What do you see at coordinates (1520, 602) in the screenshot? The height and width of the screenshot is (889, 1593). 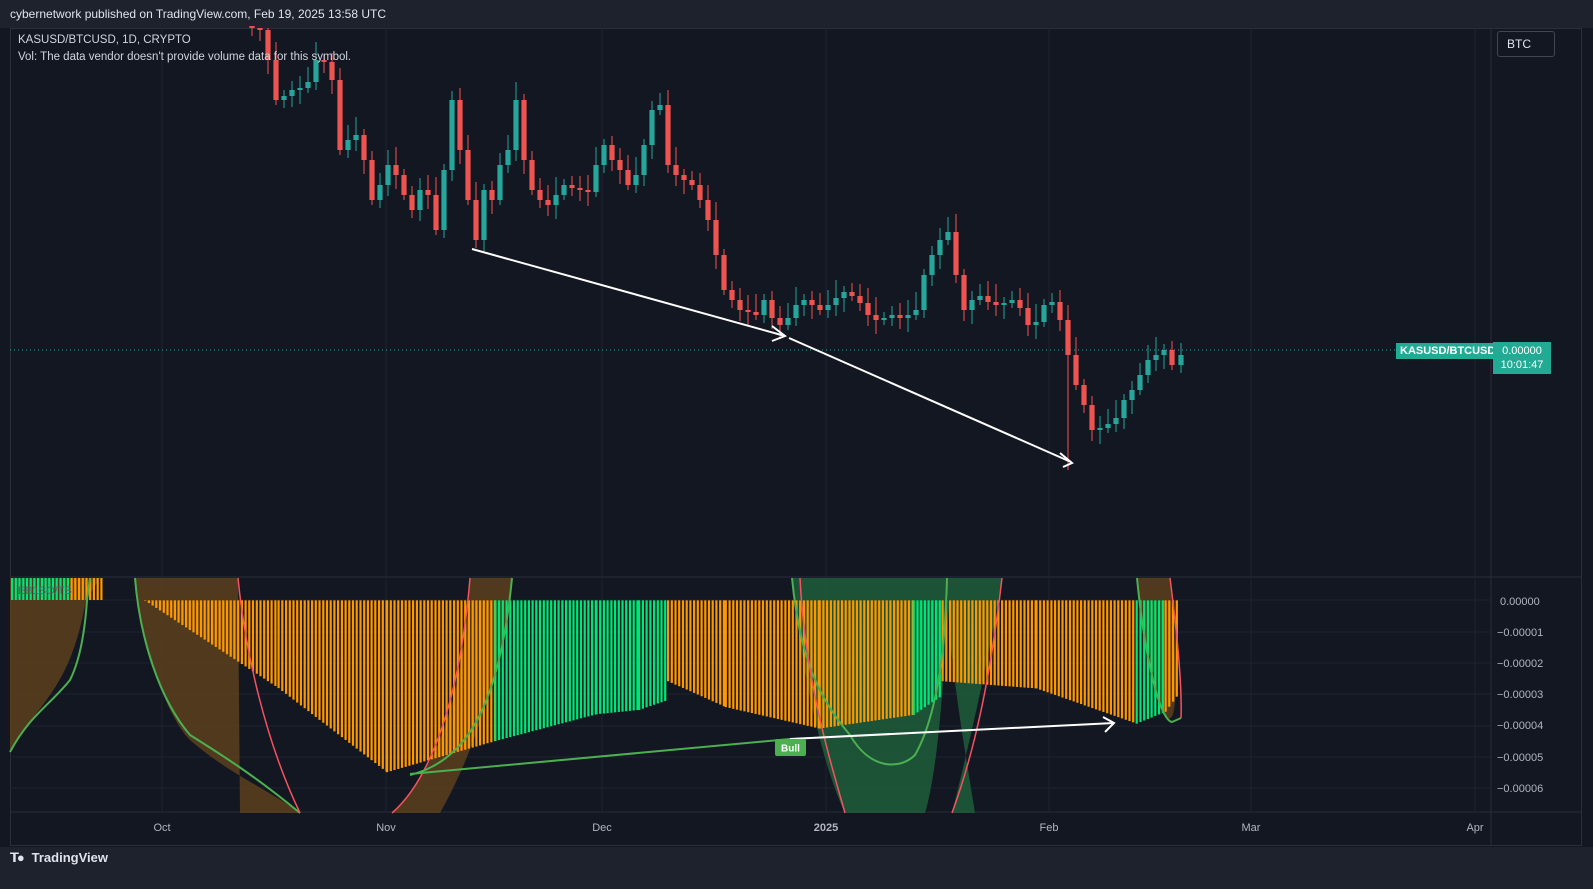 I see `y-tick: 0.00000` at bounding box center [1520, 602].